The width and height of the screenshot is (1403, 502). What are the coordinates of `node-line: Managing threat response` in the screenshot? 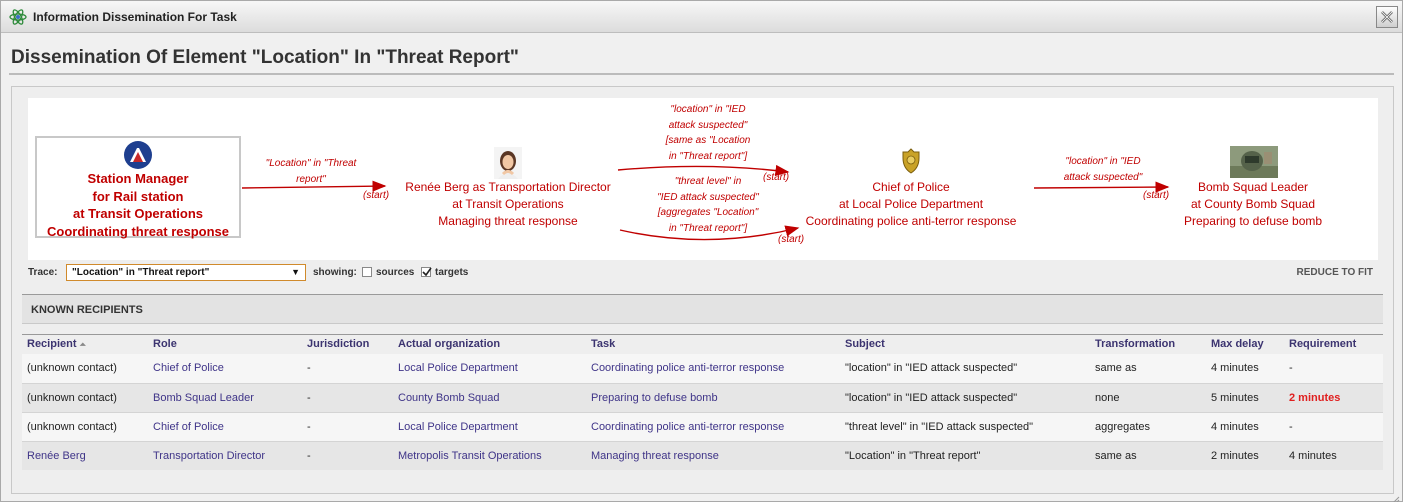 It's located at (508, 221).